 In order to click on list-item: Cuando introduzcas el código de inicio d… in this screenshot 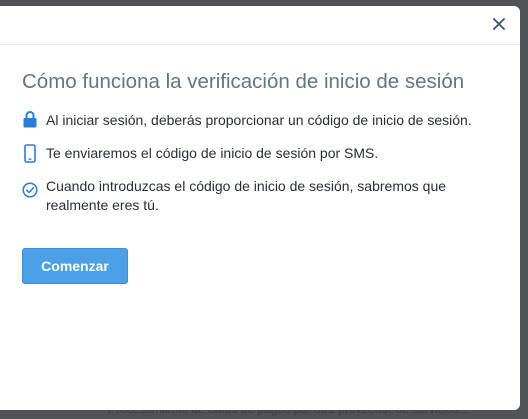, I will do `click(260, 196)`.